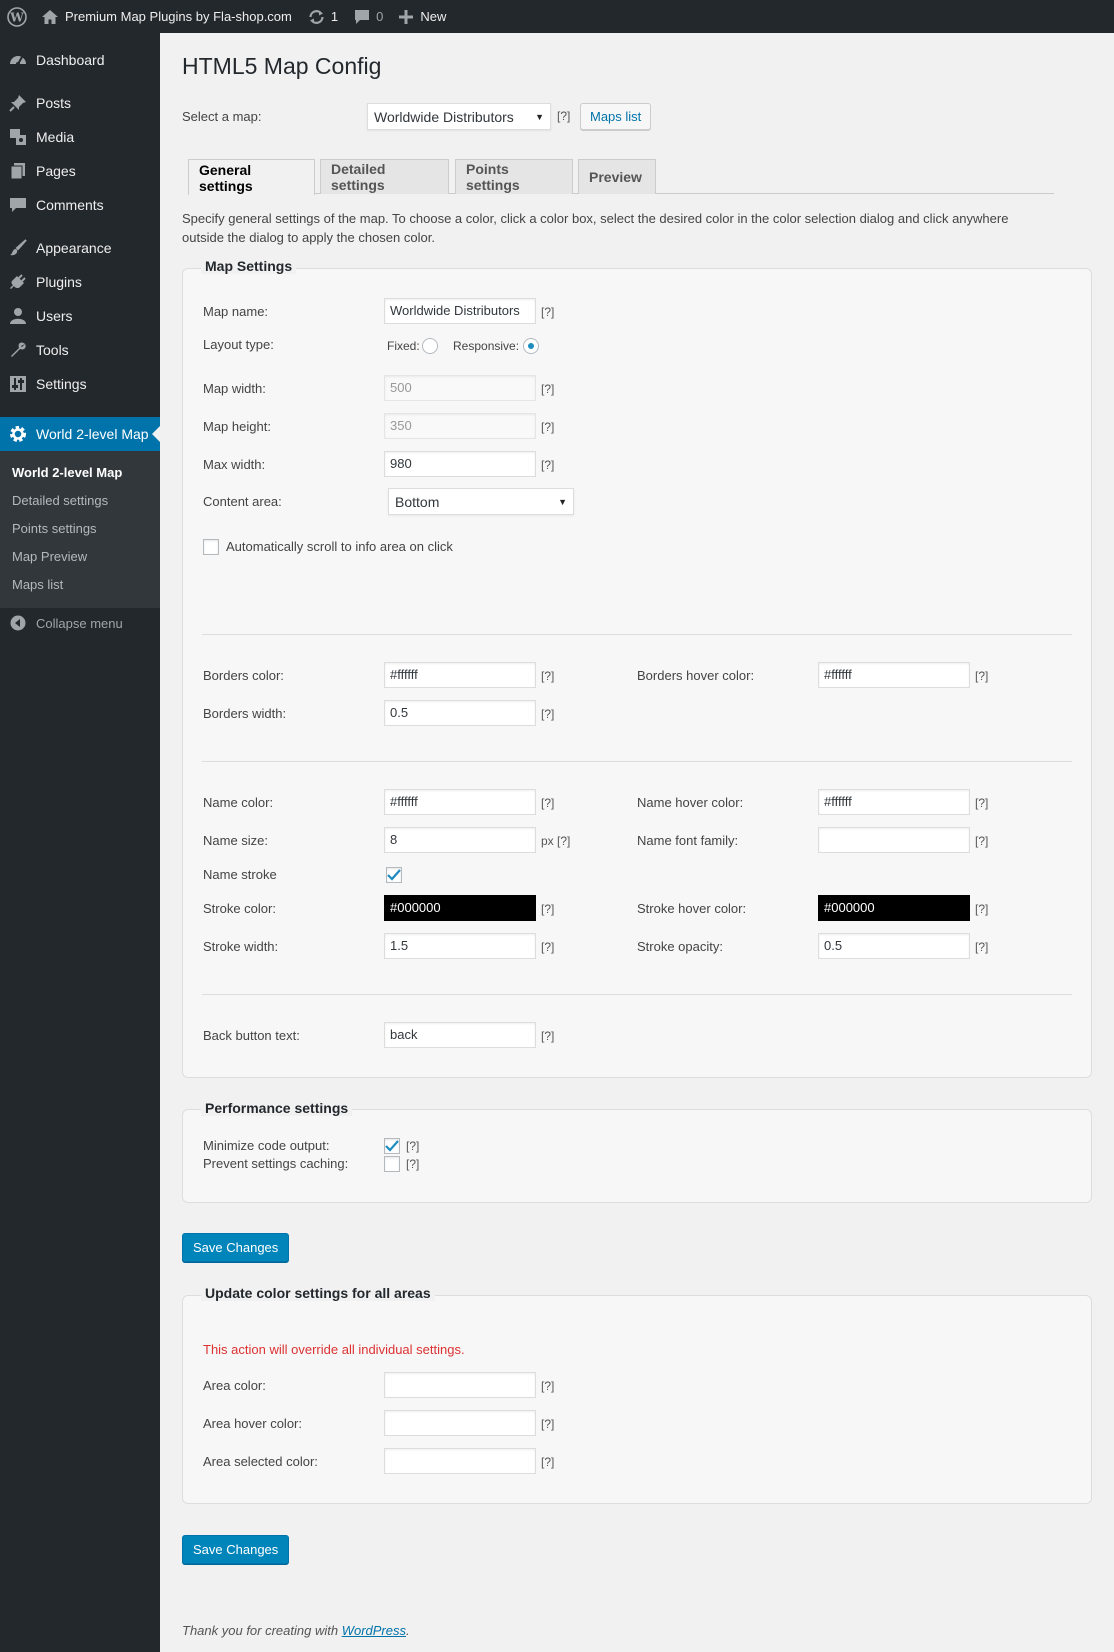 The height and width of the screenshot is (1652, 1114). I want to click on name-stroke-label: Name stroke, so click(240, 874).